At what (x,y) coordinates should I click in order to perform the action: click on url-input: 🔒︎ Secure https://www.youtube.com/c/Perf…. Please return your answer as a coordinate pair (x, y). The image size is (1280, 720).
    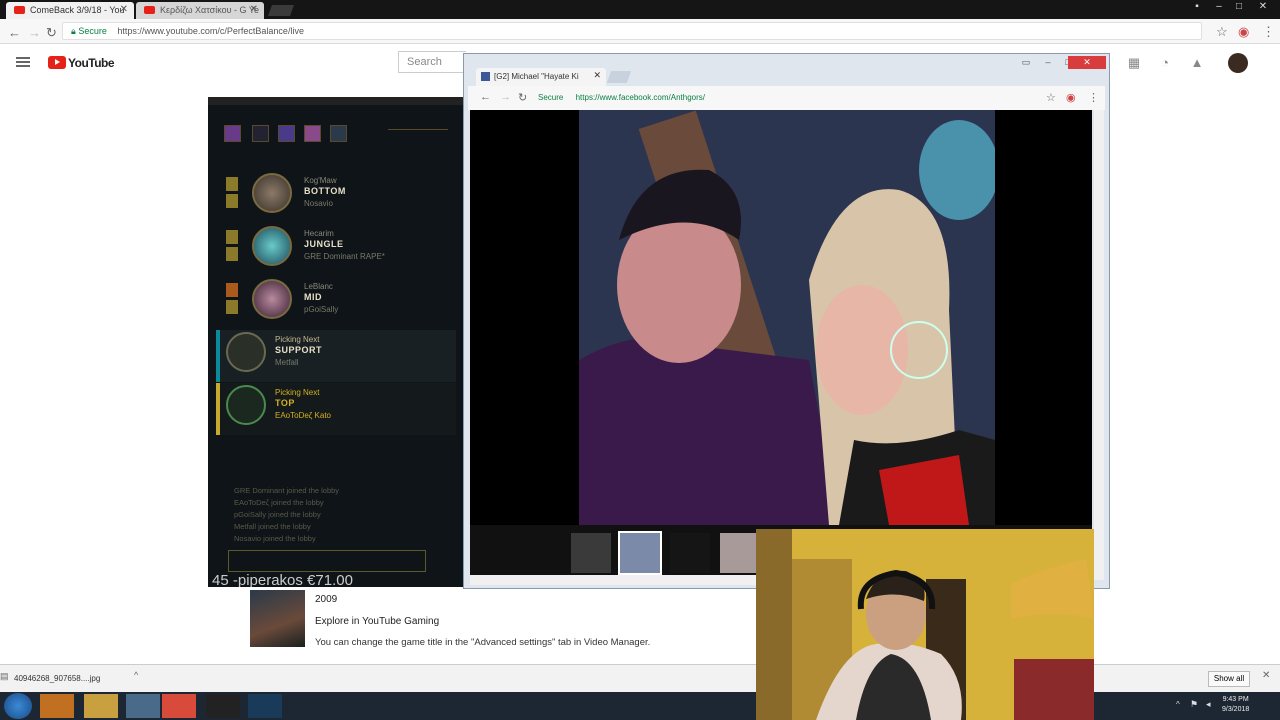
    Looking at the image, I should click on (632, 31).